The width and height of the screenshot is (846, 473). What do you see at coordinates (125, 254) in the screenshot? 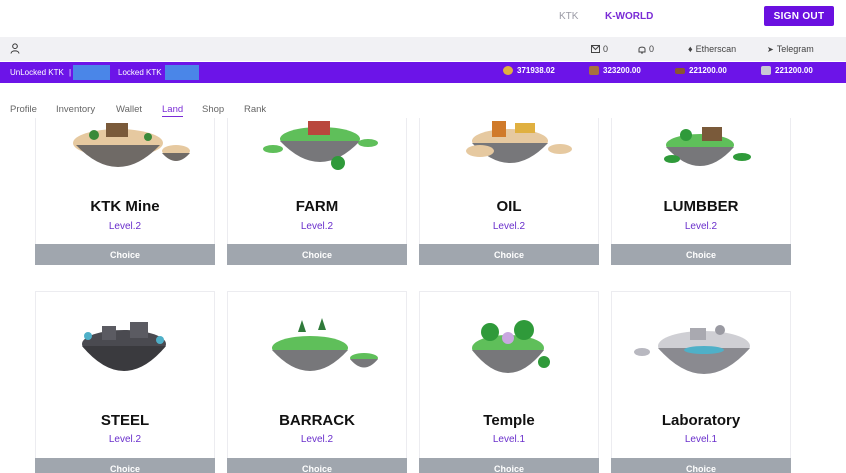
I see `choice-button-ktk-mine: Choice` at bounding box center [125, 254].